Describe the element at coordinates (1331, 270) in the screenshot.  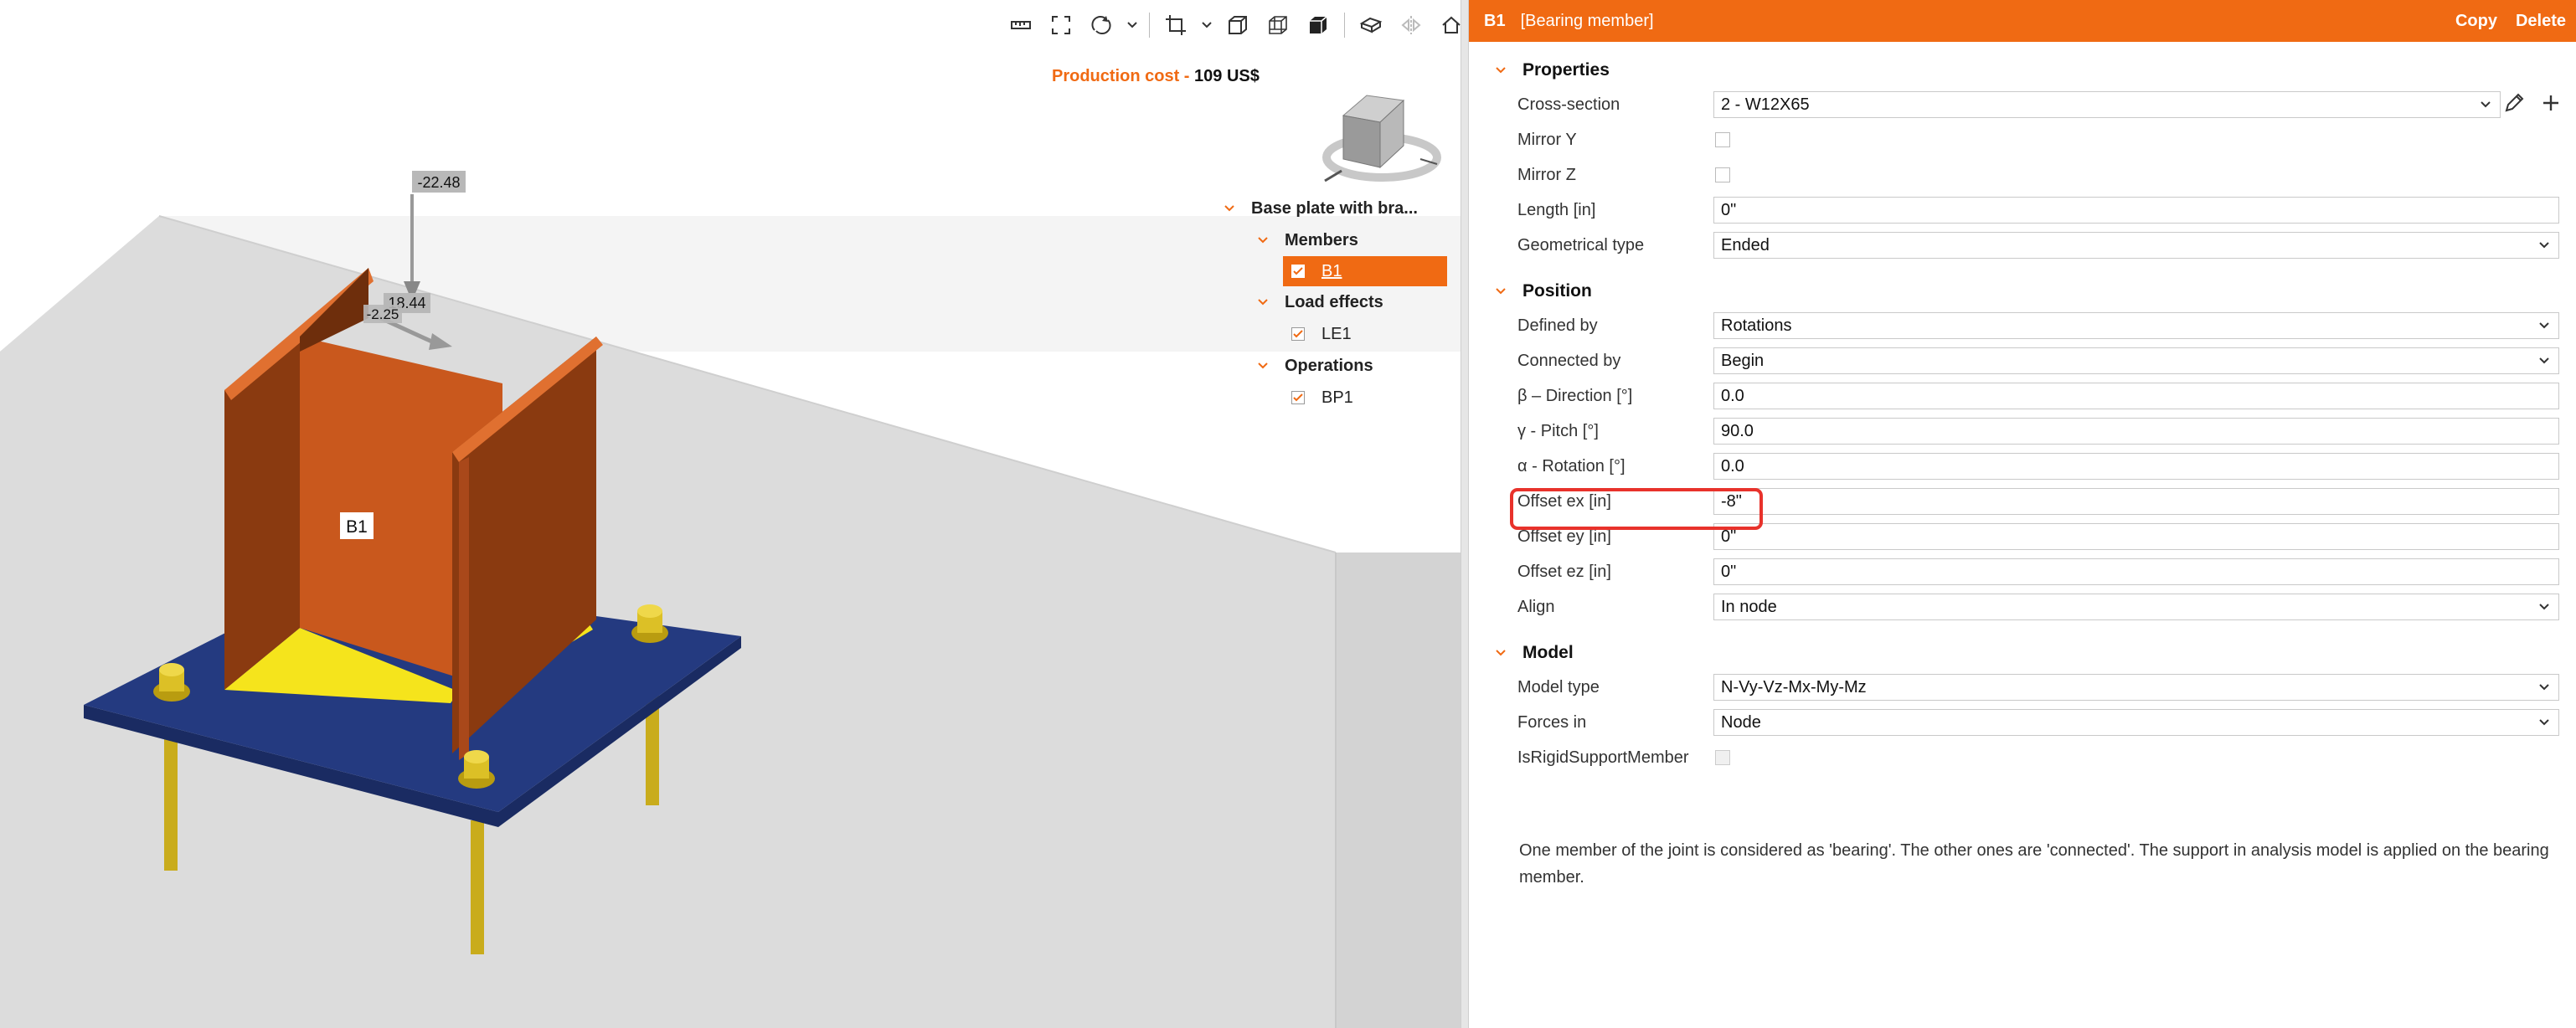
I see `tree-item-label: B1` at that location.